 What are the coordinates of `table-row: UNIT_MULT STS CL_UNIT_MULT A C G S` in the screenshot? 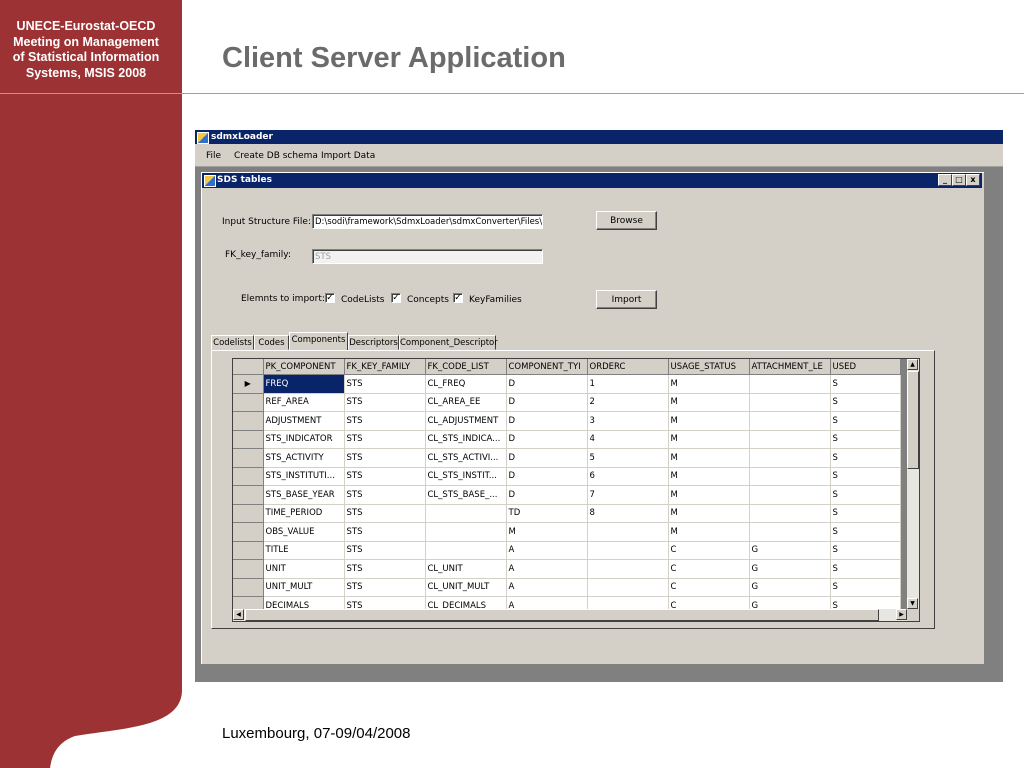 It's located at (567, 587).